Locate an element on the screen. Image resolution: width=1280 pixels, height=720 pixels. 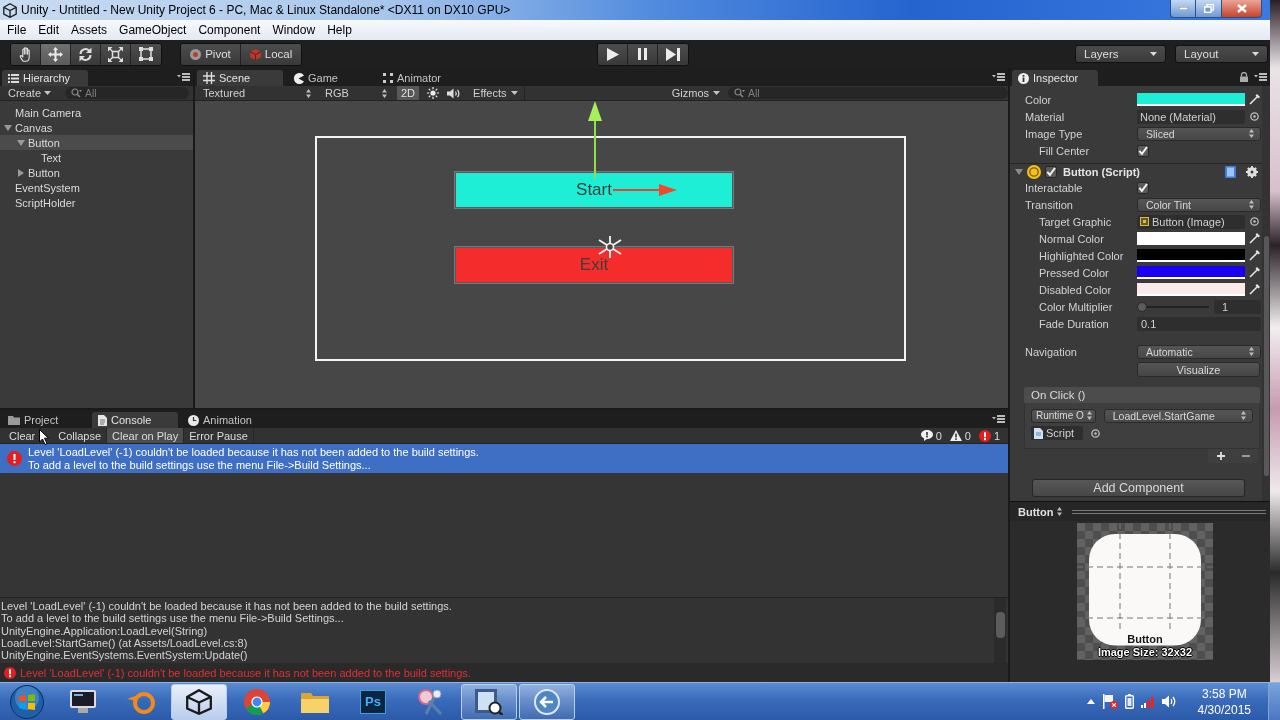
gear-icon is located at coordinates (1252, 171).